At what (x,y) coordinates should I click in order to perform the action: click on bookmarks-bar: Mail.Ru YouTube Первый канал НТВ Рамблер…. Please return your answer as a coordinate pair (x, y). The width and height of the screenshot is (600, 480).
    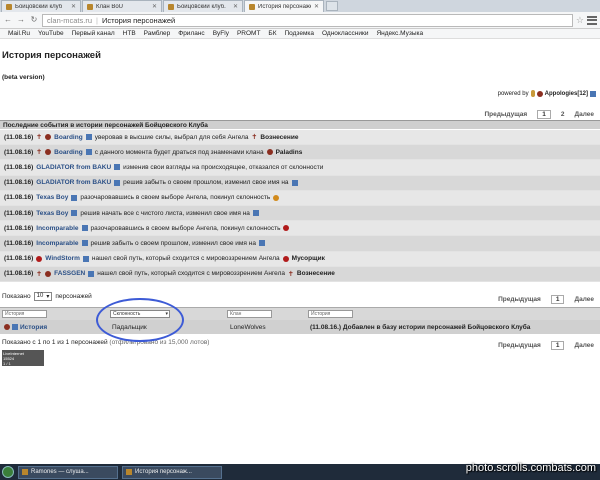
    Looking at the image, I should click on (300, 34).